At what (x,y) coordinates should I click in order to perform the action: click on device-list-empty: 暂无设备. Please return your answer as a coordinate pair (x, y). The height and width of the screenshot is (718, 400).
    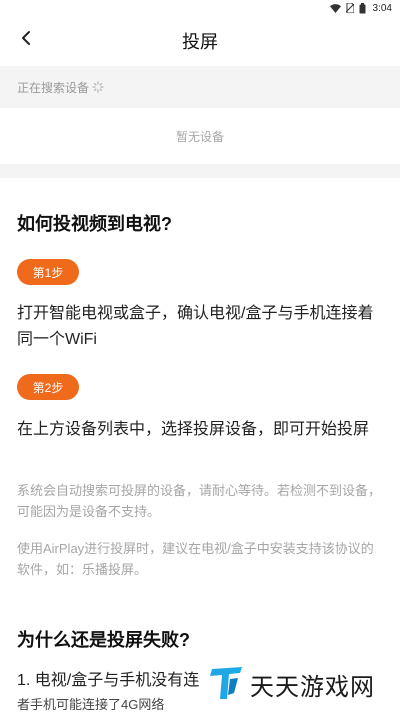
    Looking at the image, I should click on (200, 136).